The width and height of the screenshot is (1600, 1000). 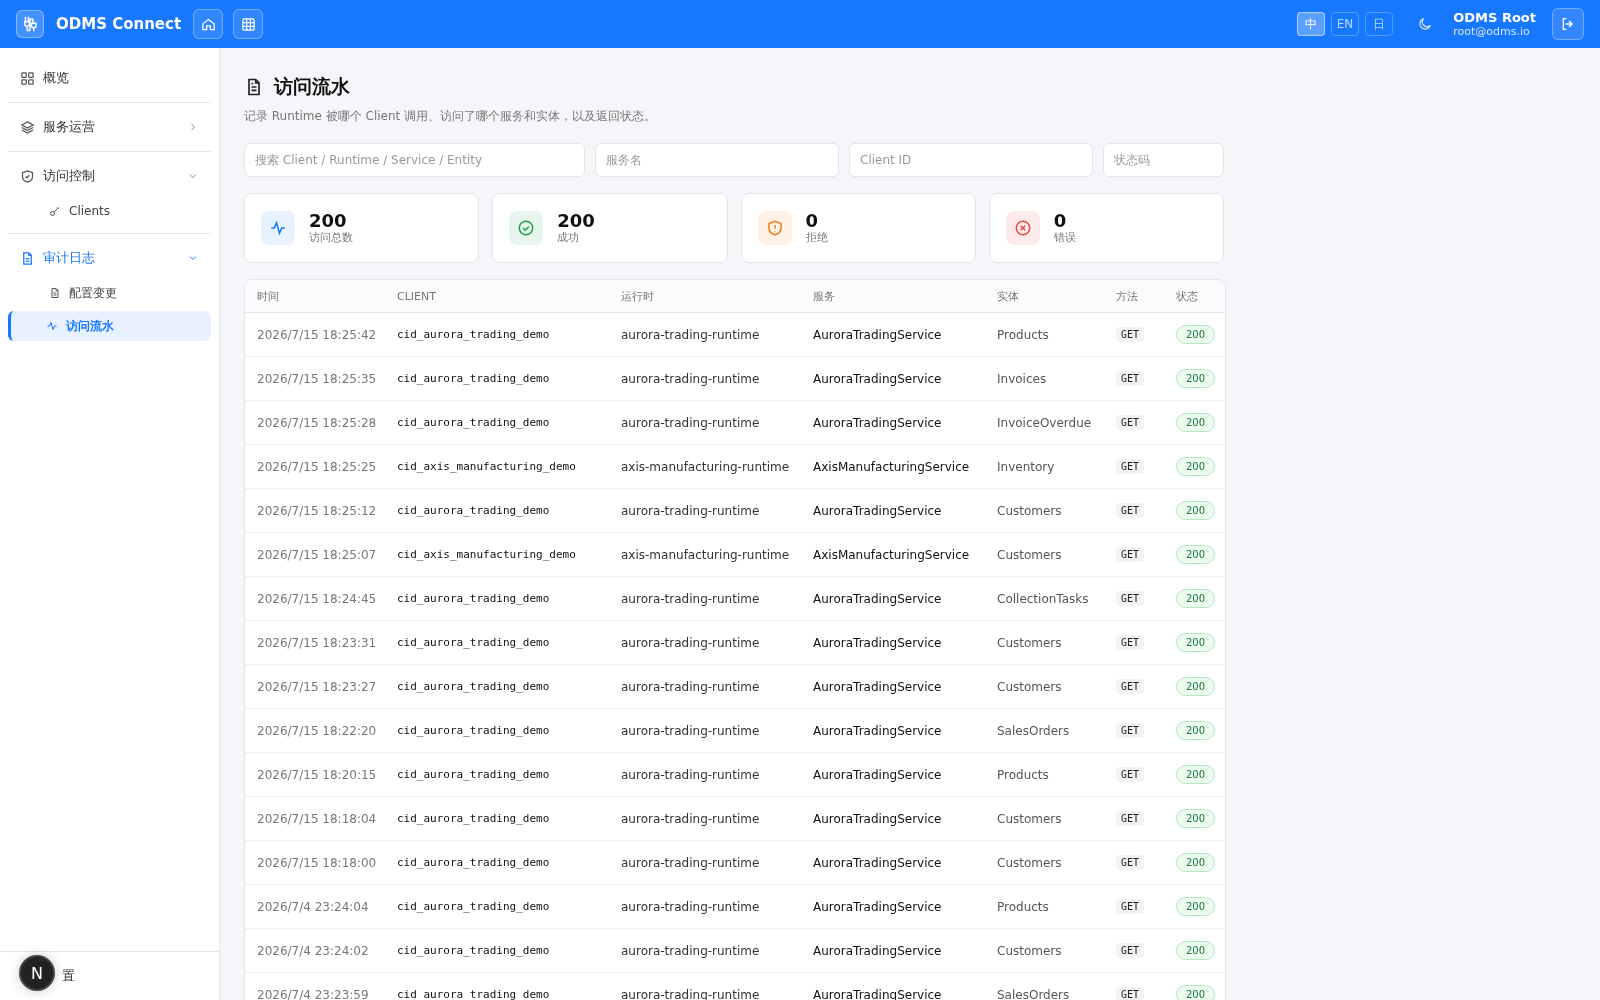 What do you see at coordinates (109, 127) in the screenshot?
I see `nav-item: 服务运营` at bounding box center [109, 127].